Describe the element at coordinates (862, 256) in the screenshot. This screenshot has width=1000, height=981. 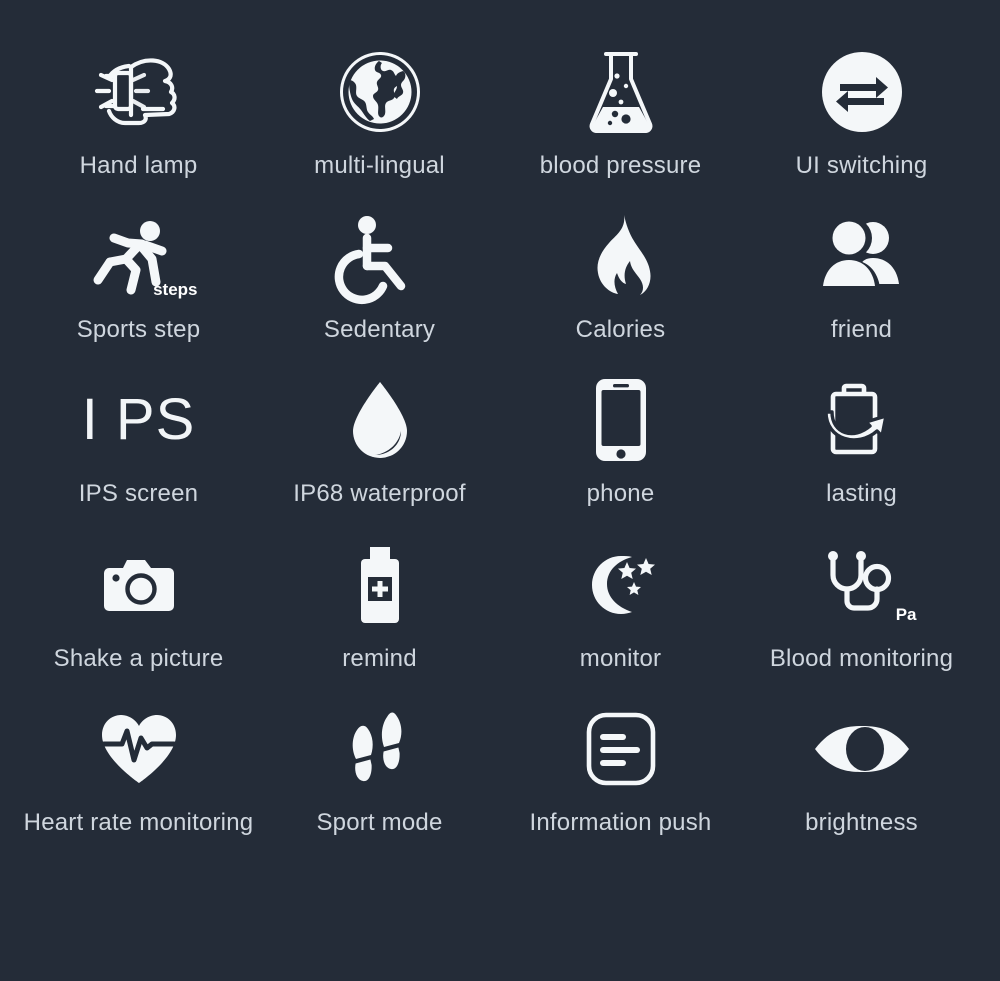
I see `two-people-icon` at that location.